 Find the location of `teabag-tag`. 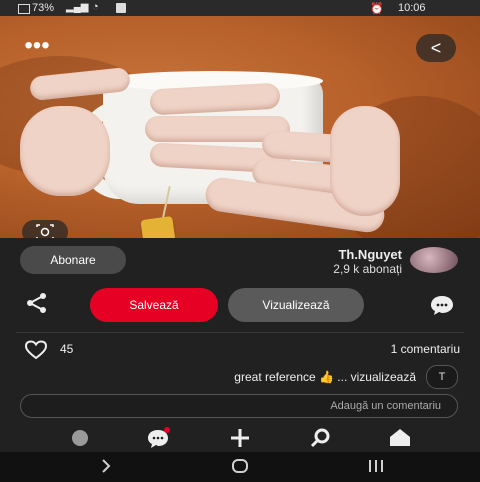

teabag-tag is located at coordinates (158, 226).